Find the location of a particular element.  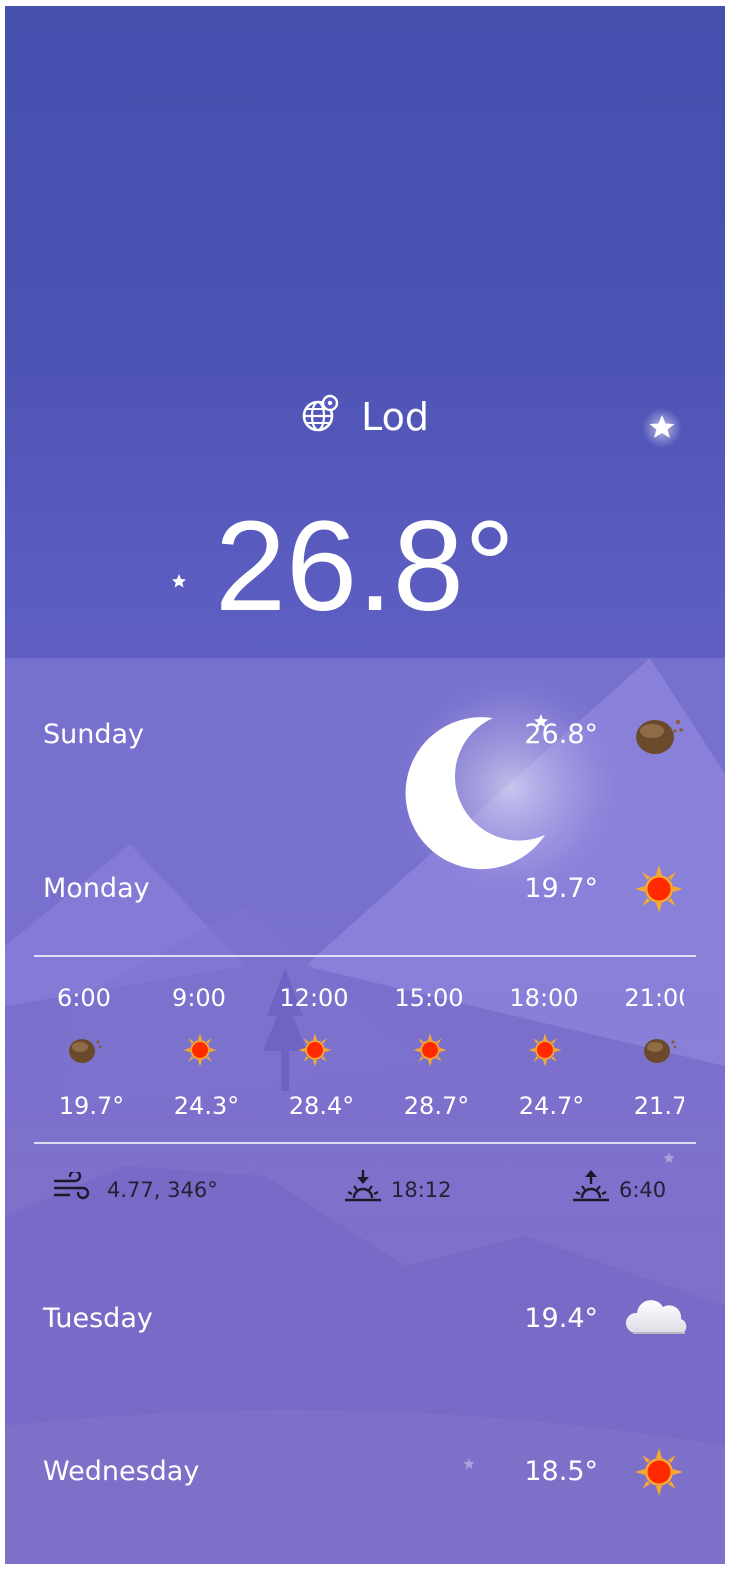

location-header: Lod is located at coordinates (365, 417).